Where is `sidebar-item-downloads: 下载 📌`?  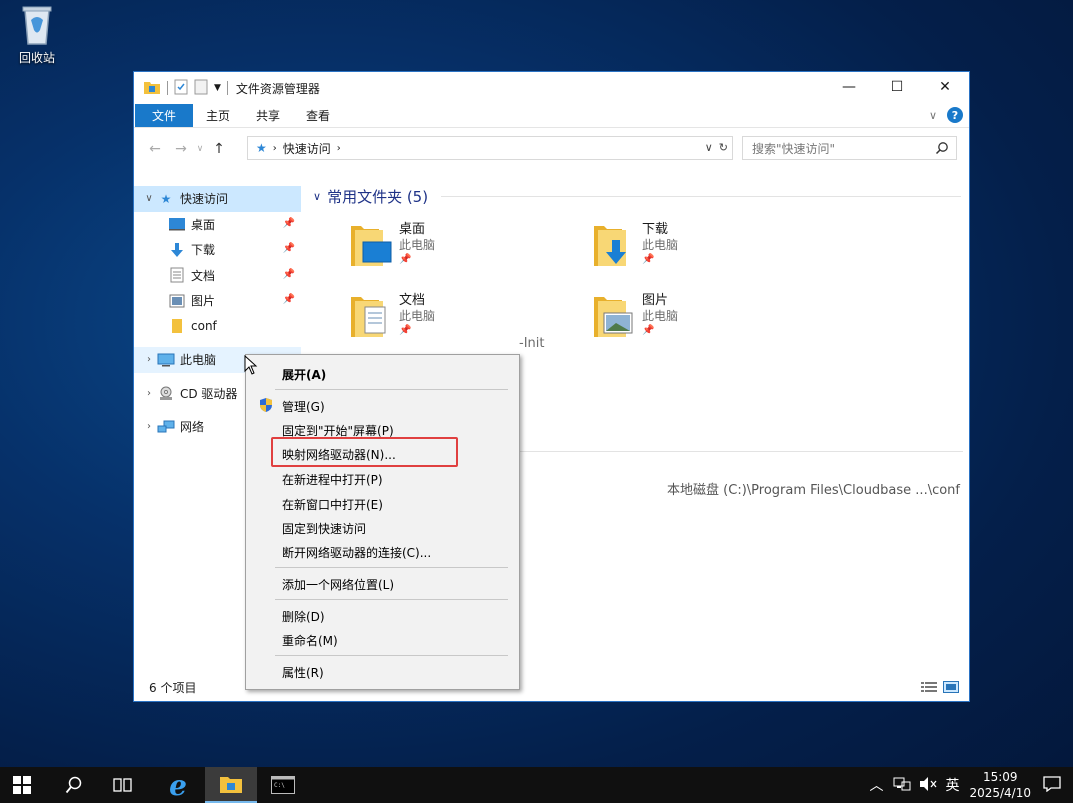 sidebar-item-downloads: 下载 📌 is located at coordinates (217, 250).